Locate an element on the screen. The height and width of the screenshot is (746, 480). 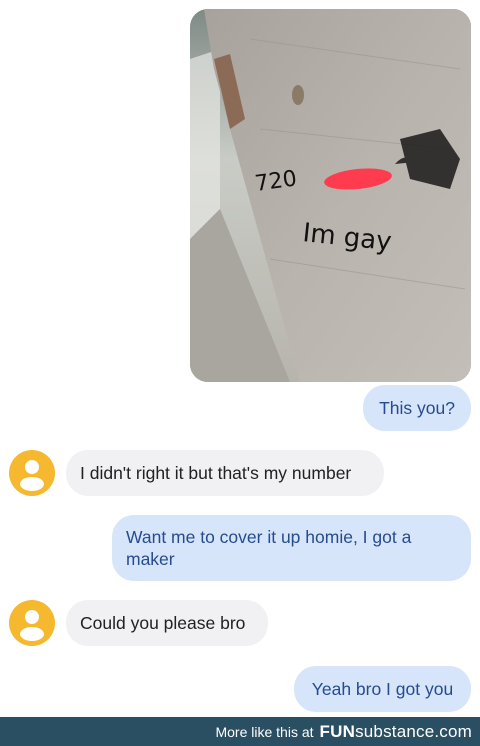
message-incoming: I didn't right it but that's my number is located at coordinates (225, 473).